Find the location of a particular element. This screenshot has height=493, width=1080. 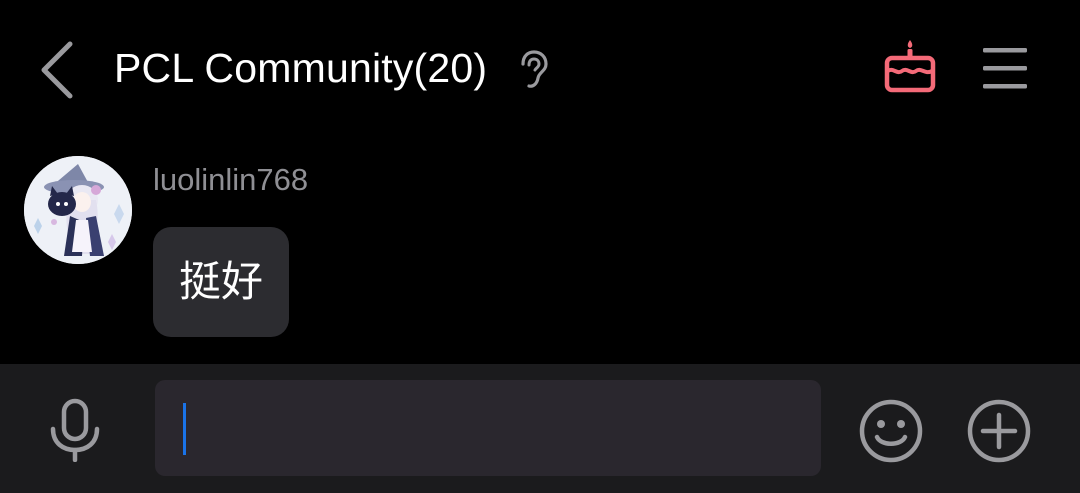

emoji-button is located at coordinates (891, 431).